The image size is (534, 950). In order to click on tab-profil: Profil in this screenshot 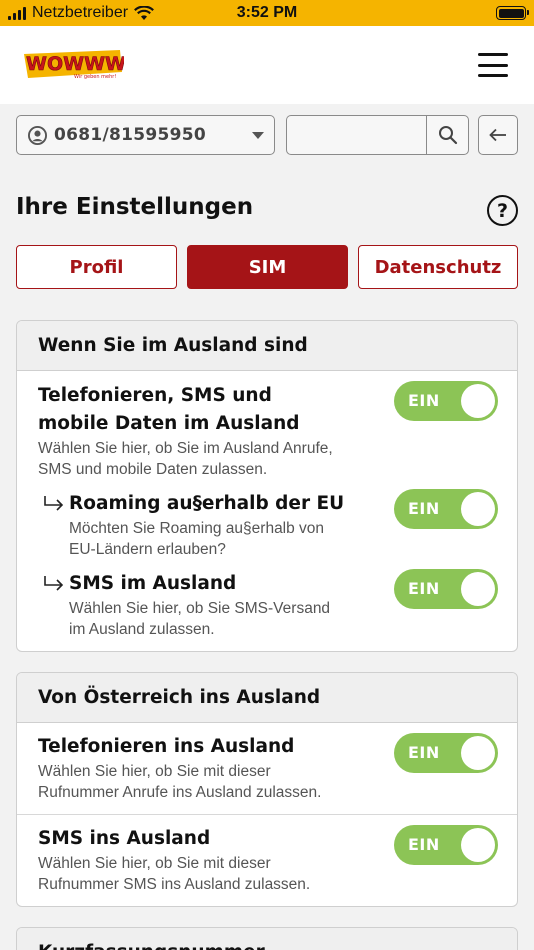, I will do `click(96, 267)`.